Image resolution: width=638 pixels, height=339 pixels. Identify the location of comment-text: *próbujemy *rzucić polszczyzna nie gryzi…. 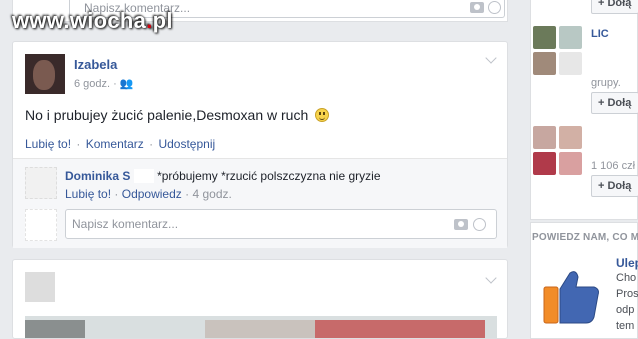
(269, 176).